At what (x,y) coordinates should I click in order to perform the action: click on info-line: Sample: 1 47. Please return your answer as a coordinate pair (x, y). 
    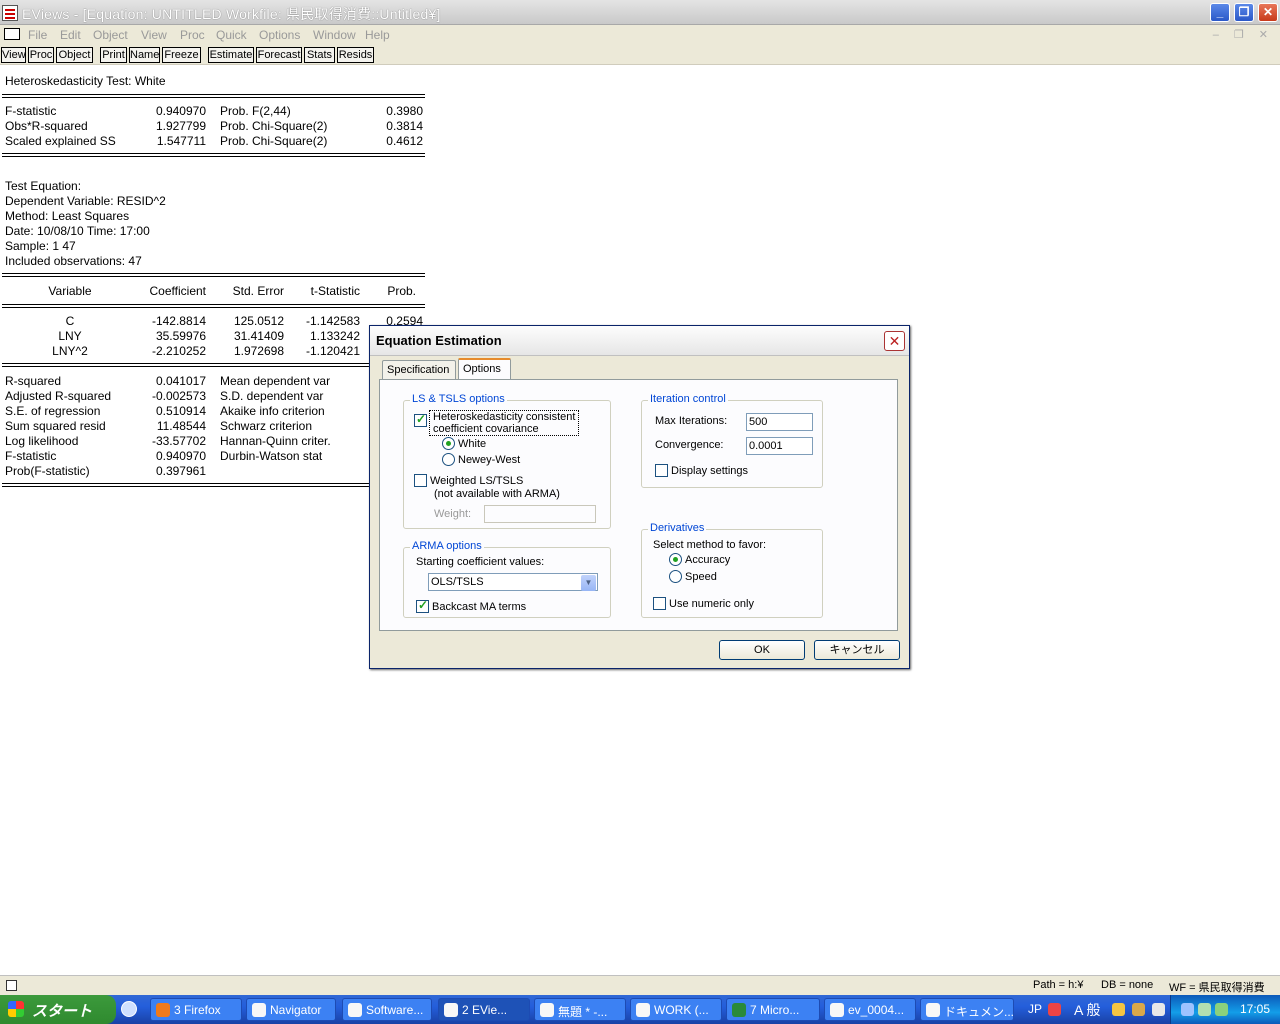
    Looking at the image, I should click on (40, 246).